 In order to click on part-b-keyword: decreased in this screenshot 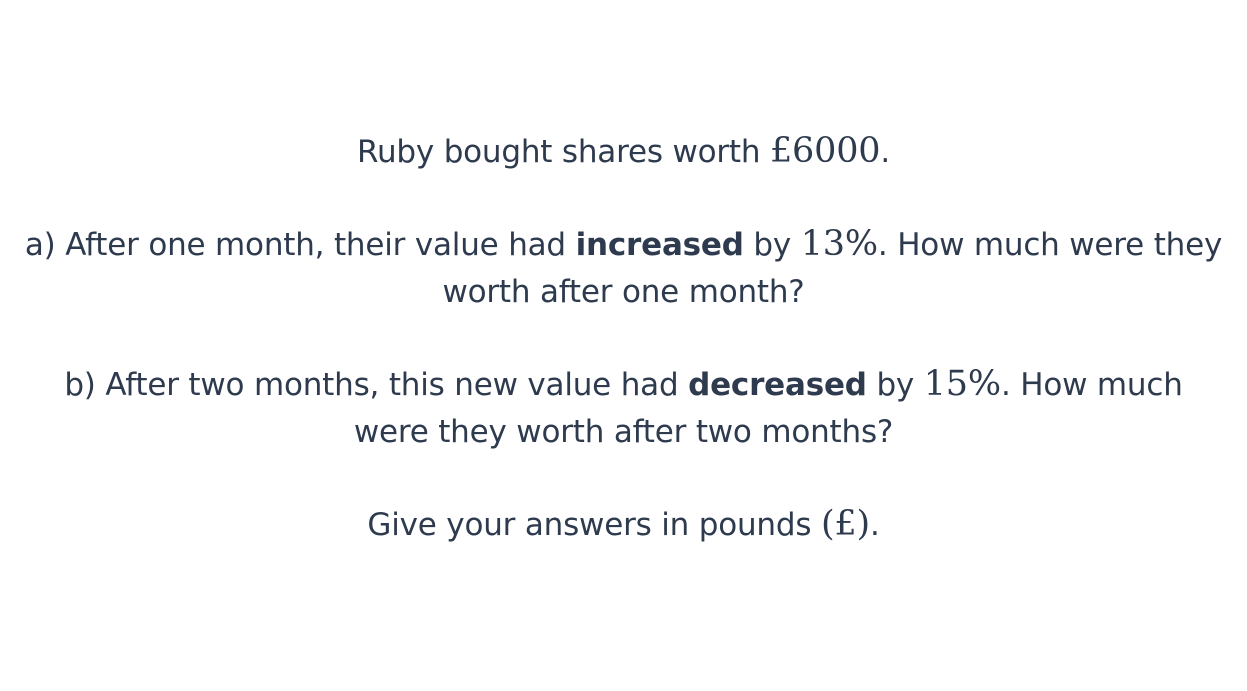, I will do `click(777, 385)`.